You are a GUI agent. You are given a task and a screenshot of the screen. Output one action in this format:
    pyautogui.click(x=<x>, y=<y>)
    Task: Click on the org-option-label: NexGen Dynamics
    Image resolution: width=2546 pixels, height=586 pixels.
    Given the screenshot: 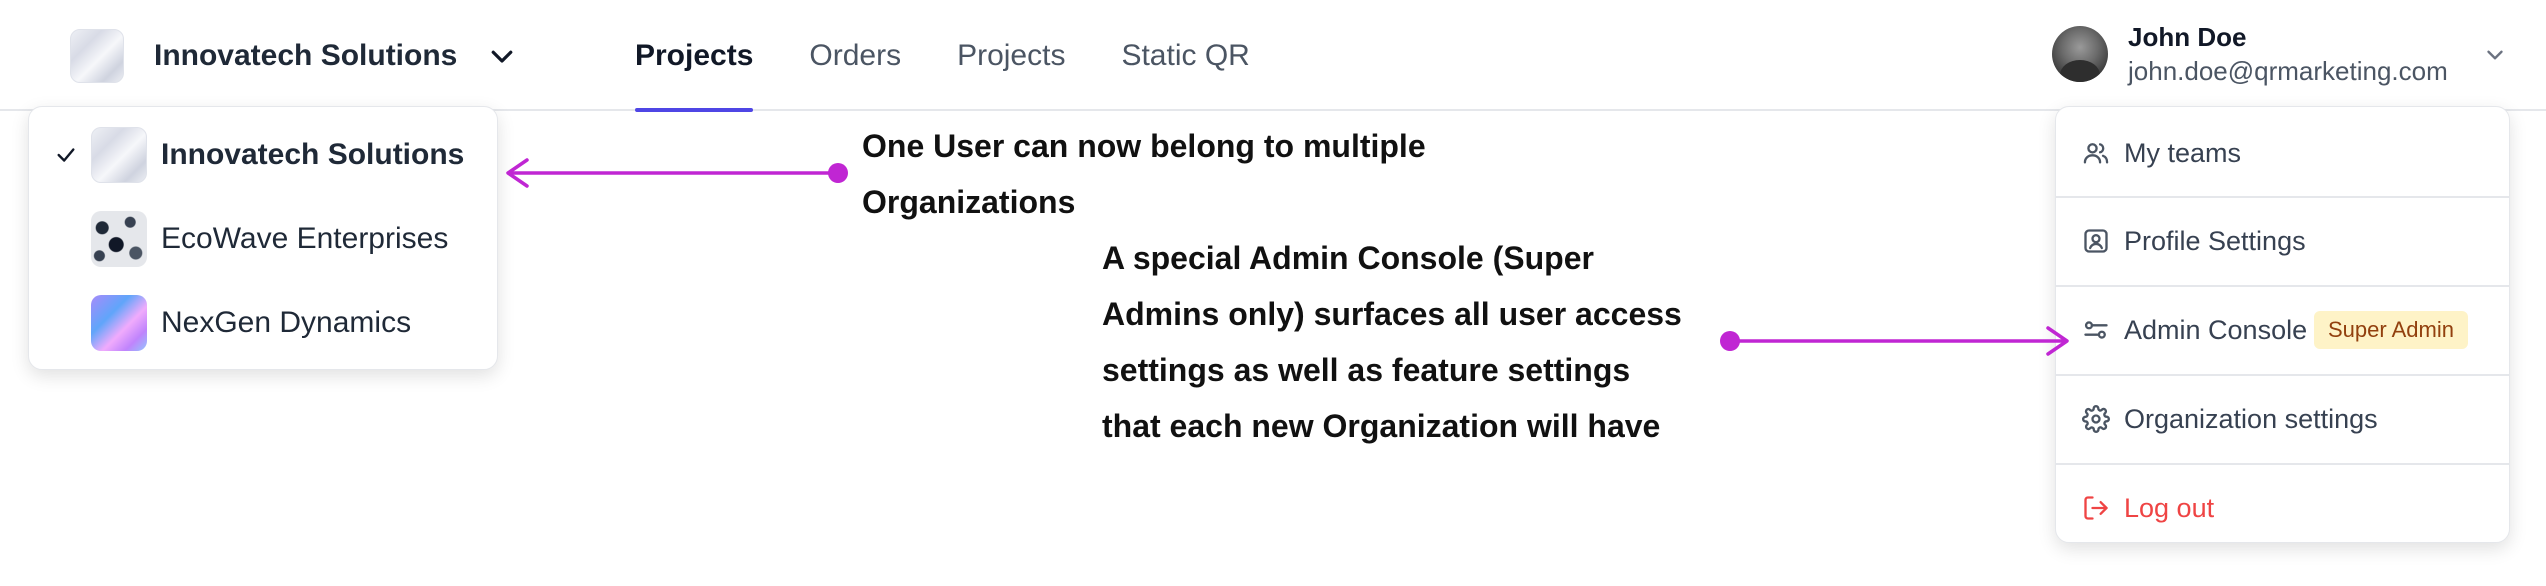 What is the action you would take?
    pyautogui.click(x=286, y=322)
    